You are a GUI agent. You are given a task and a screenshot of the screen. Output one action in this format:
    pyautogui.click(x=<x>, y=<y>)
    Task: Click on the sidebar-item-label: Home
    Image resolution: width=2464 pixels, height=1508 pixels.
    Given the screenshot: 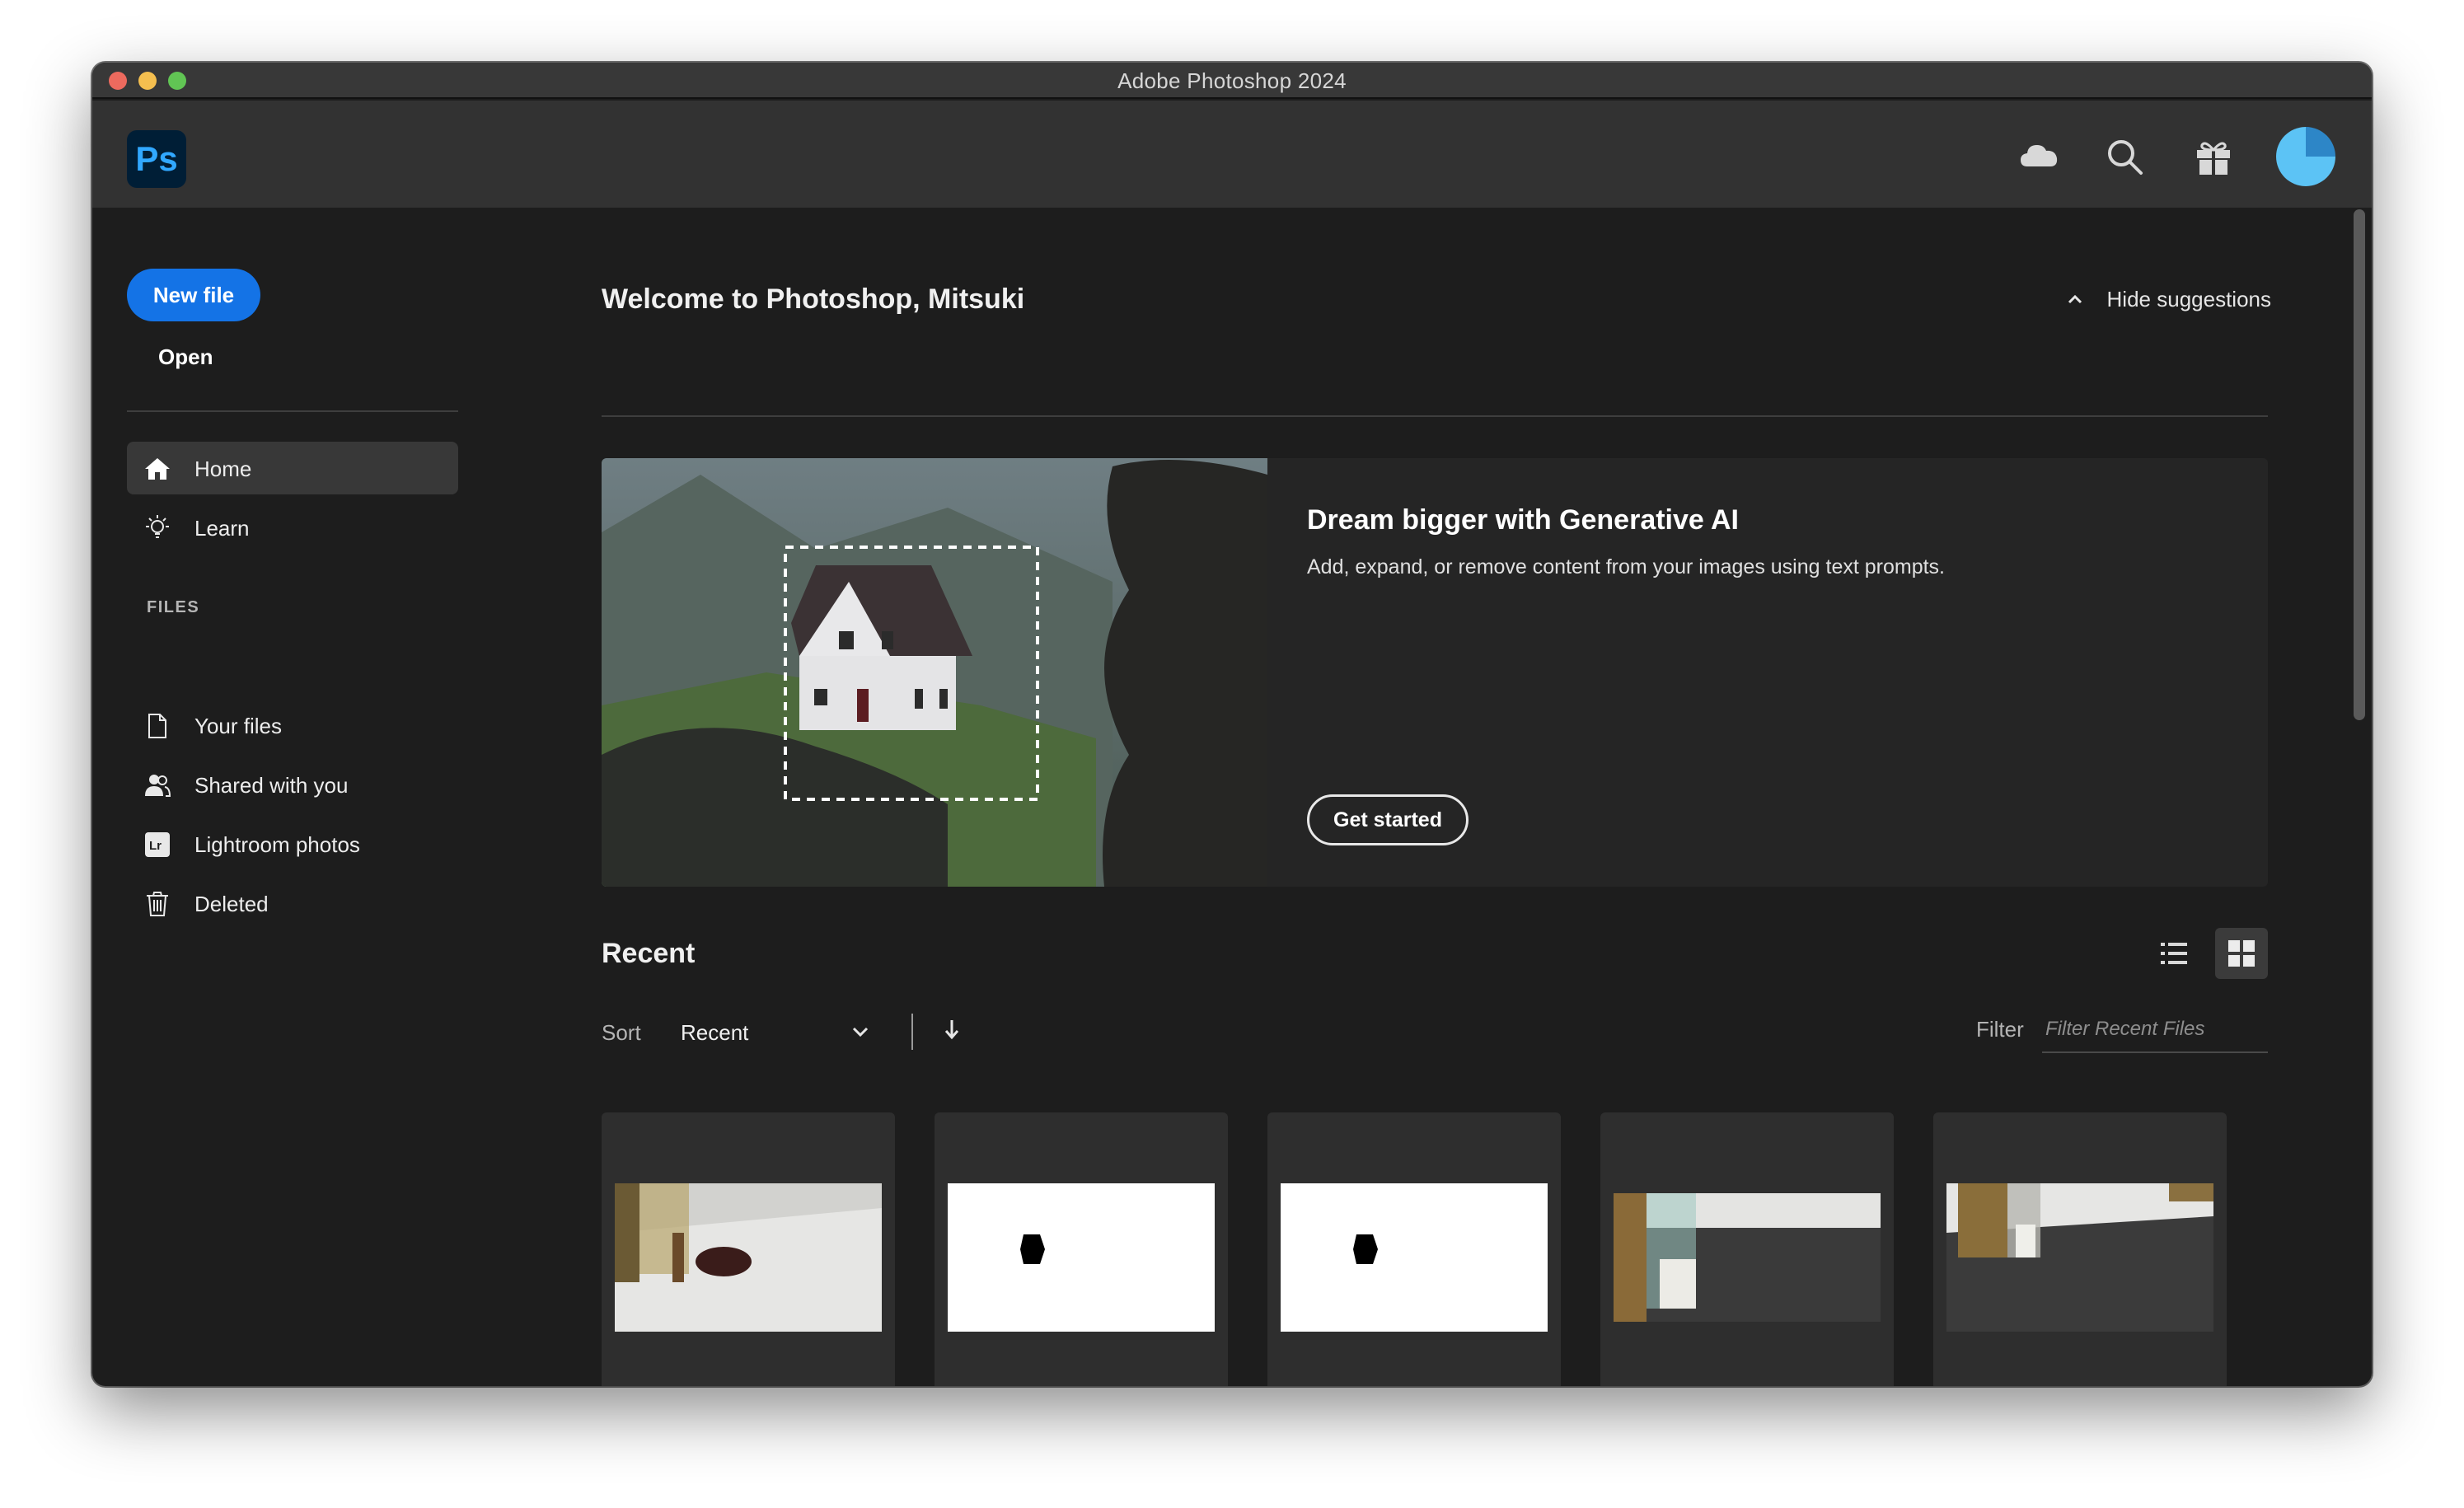 What is the action you would take?
    pyautogui.click(x=223, y=469)
    